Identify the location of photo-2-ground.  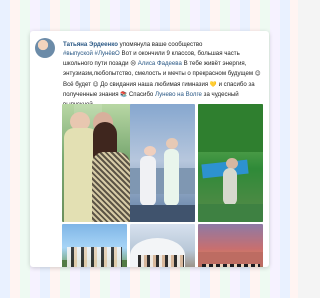
(162, 213).